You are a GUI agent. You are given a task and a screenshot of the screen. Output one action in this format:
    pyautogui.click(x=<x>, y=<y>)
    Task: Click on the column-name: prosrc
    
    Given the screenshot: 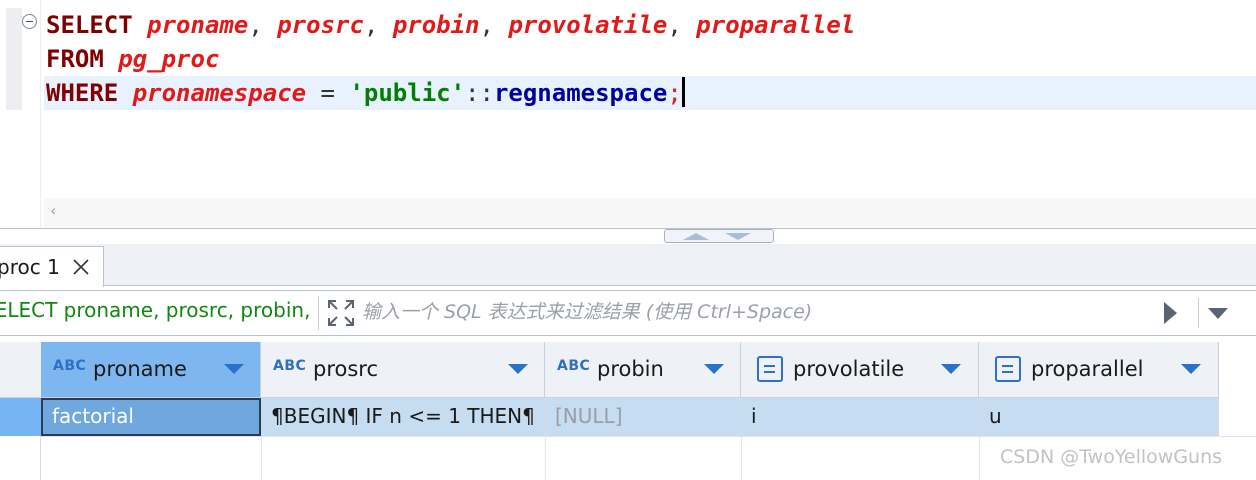 What is the action you would take?
    pyautogui.click(x=346, y=369)
    